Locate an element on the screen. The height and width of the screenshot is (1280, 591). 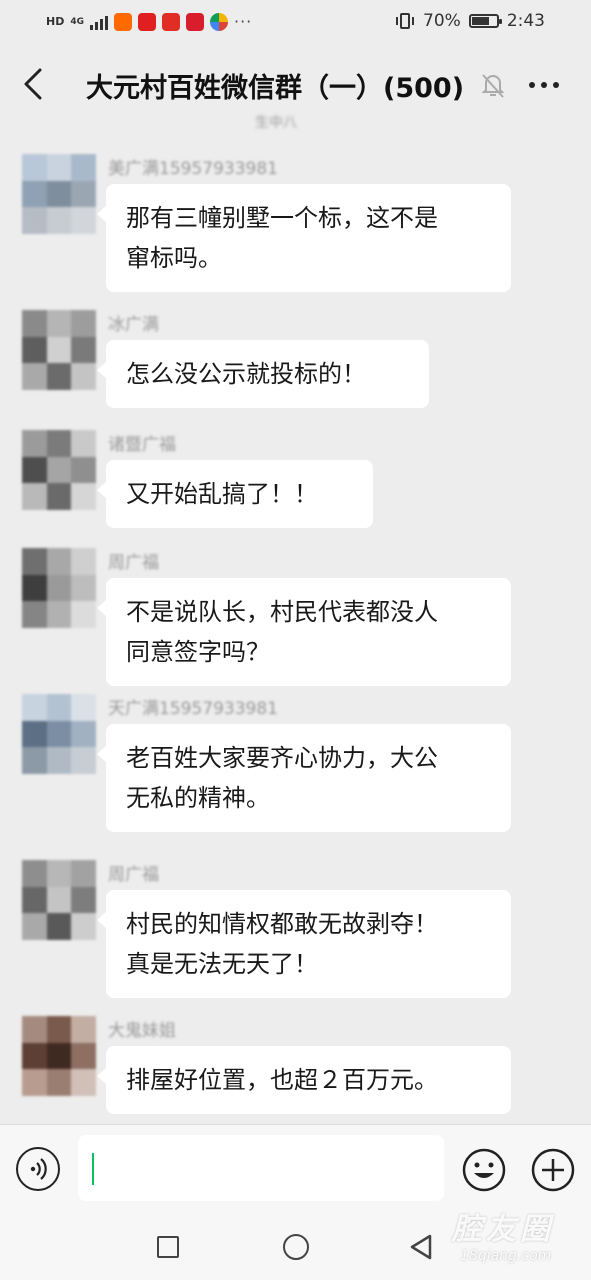
message-text-line: 窜标吗。 is located at coordinates (174, 258).